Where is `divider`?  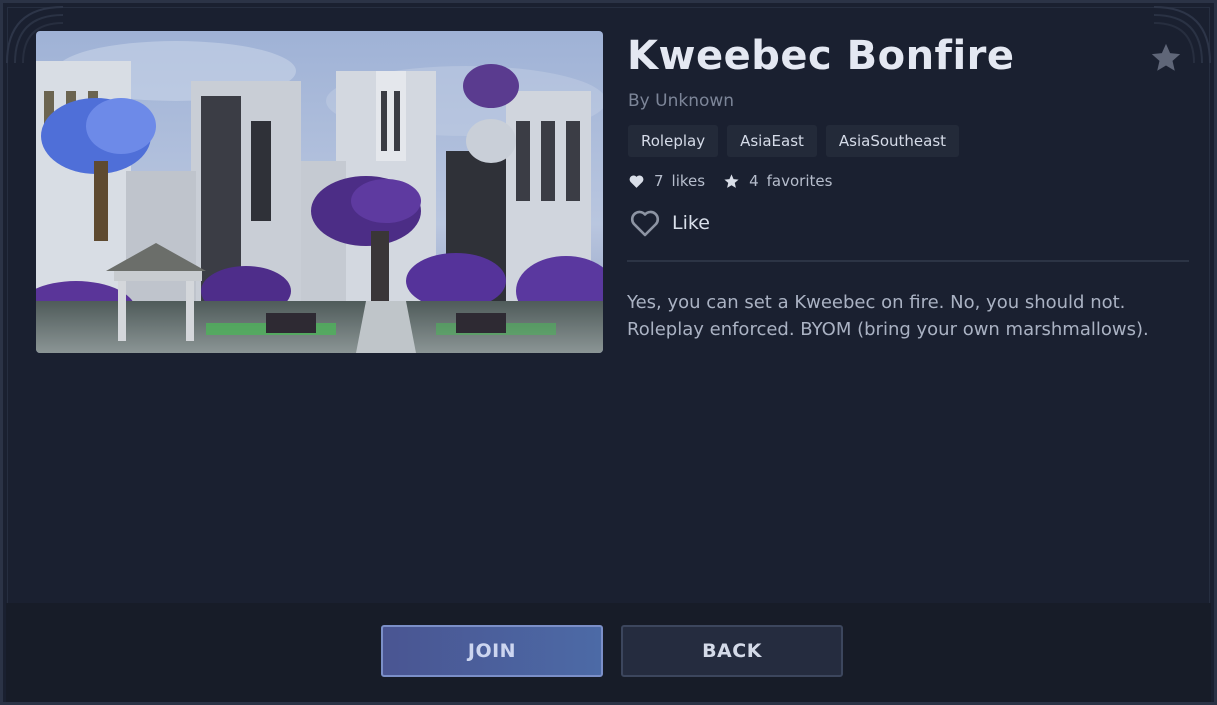 divider is located at coordinates (908, 261).